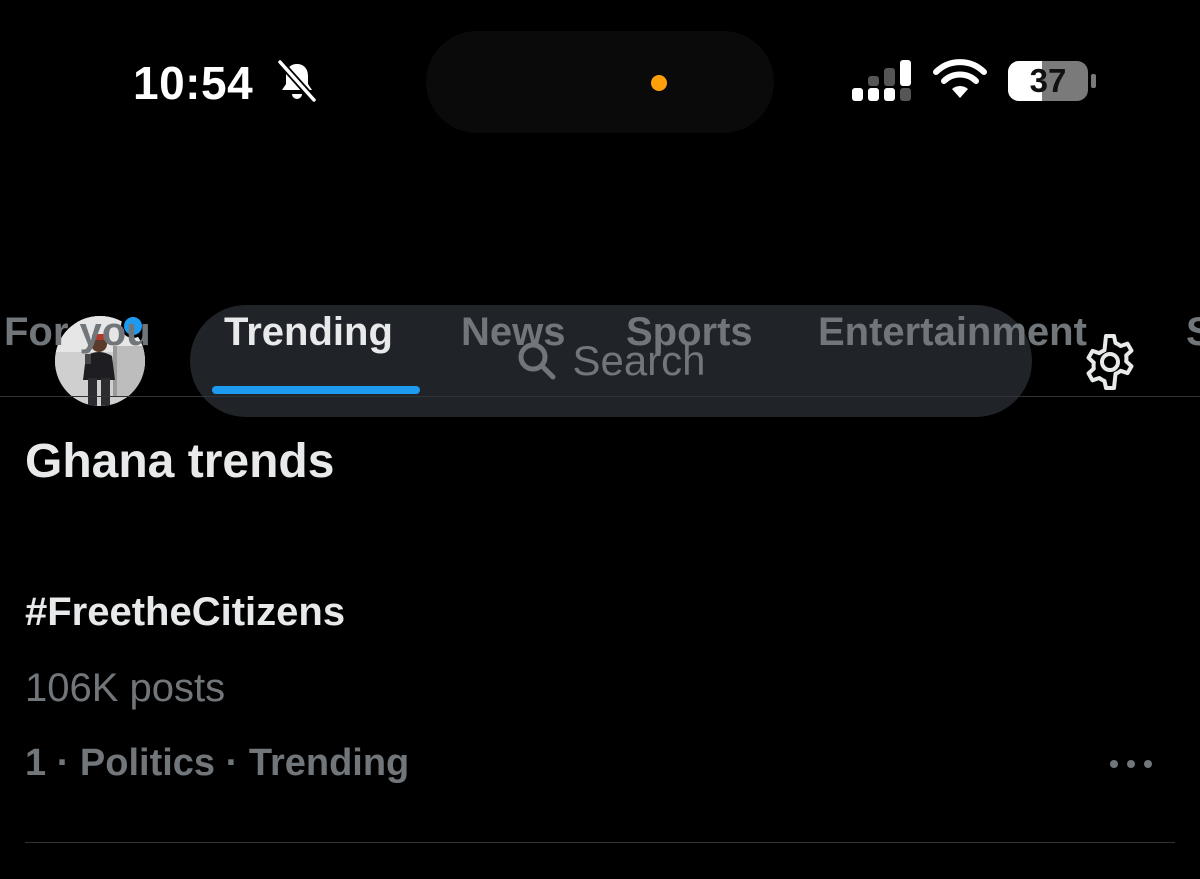 This screenshot has height=879, width=1200. What do you see at coordinates (1048, 80) in the screenshot?
I see `battery-percentage: 37` at bounding box center [1048, 80].